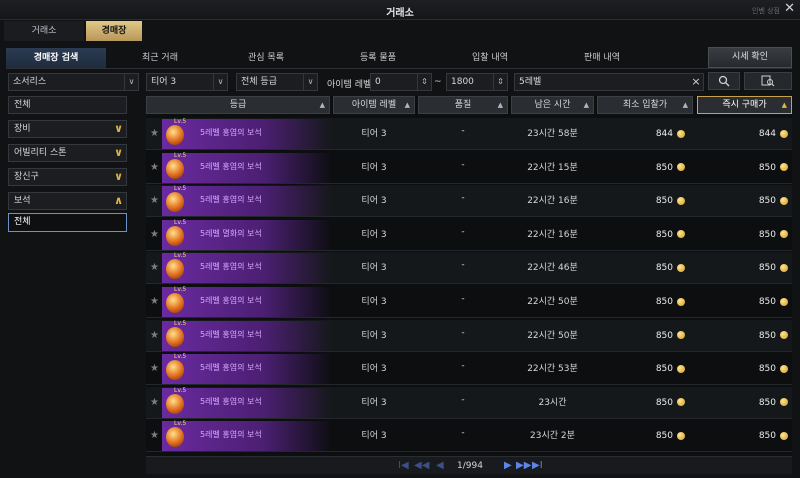  What do you see at coordinates (67, 222) in the screenshot?
I see `subcategory-all: 전체` at bounding box center [67, 222].